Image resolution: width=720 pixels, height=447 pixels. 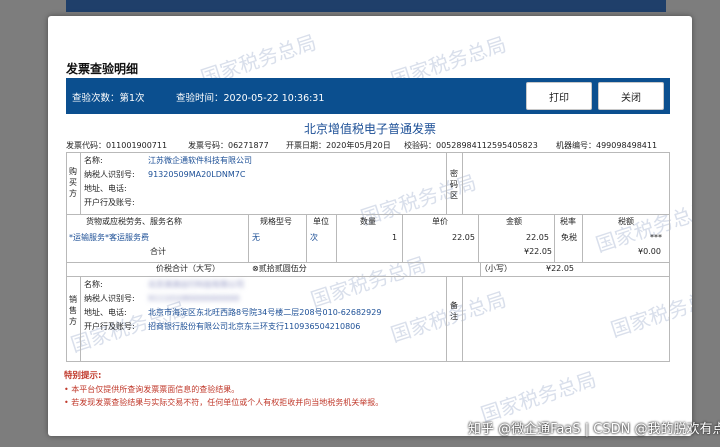 What do you see at coordinates (560, 268) in the screenshot?
I see `total-small-value: ¥22.05` at bounding box center [560, 268].